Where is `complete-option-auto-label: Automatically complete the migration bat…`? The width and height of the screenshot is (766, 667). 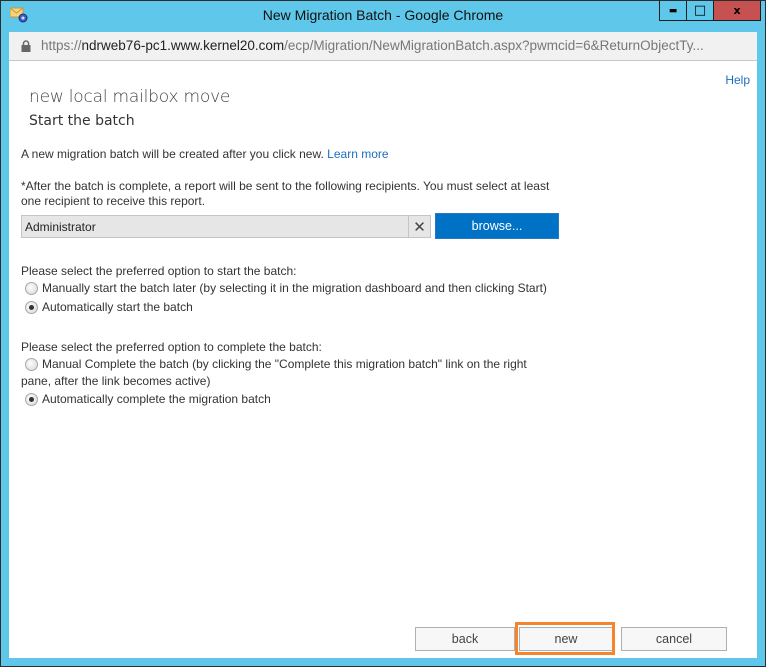 complete-option-auto-label: Automatically complete the migration bat… is located at coordinates (156, 399).